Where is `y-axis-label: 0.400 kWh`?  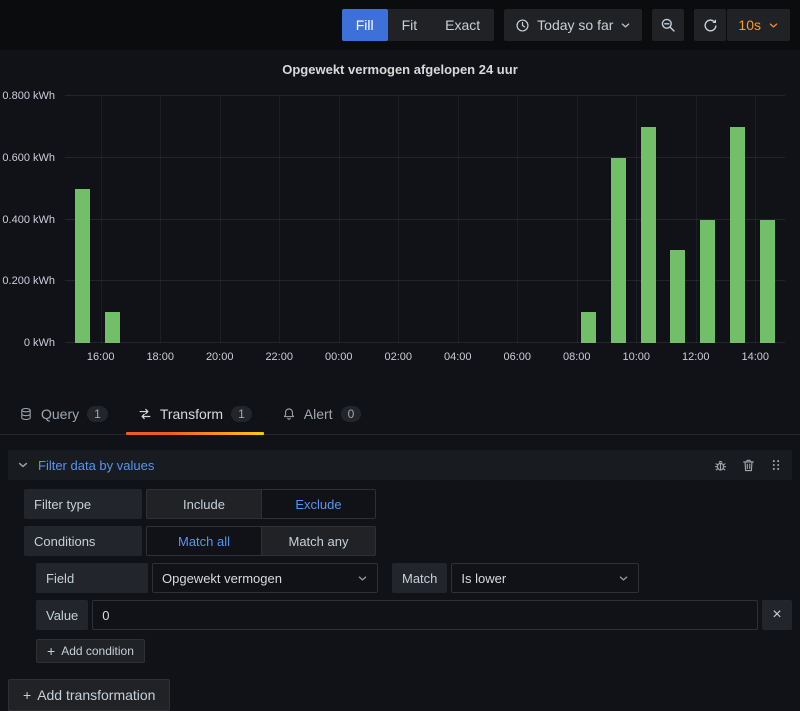
y-axis-label: 0.400 kWh is located at coordinates (28, 219).